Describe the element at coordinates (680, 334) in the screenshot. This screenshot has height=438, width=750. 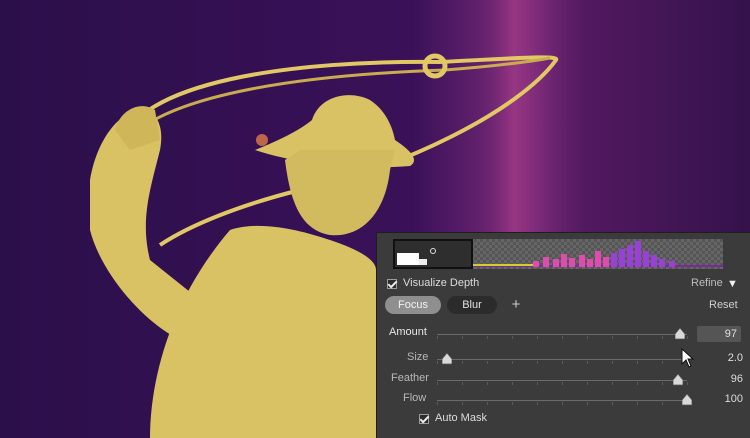
I see `slider-amount-thumb` at that location.